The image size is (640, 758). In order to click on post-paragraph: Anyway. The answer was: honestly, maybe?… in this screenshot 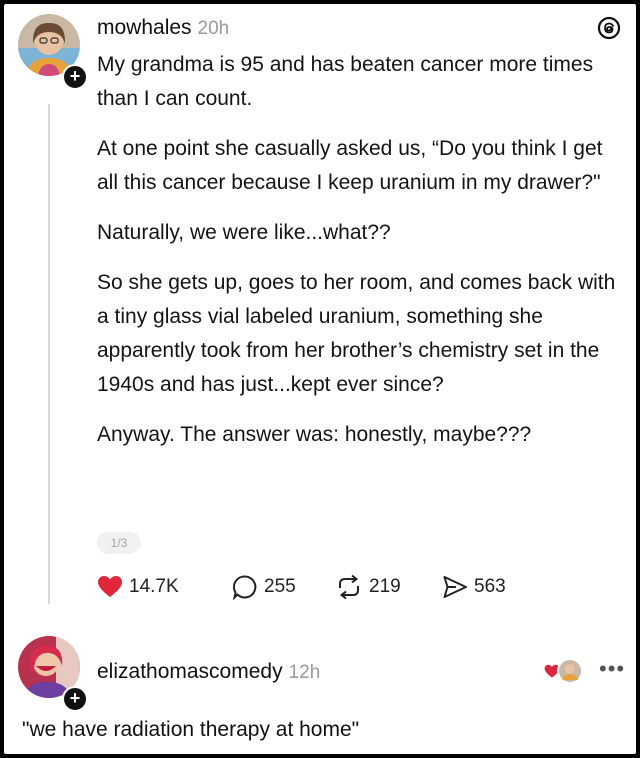, I will do `click(314, 434)`.